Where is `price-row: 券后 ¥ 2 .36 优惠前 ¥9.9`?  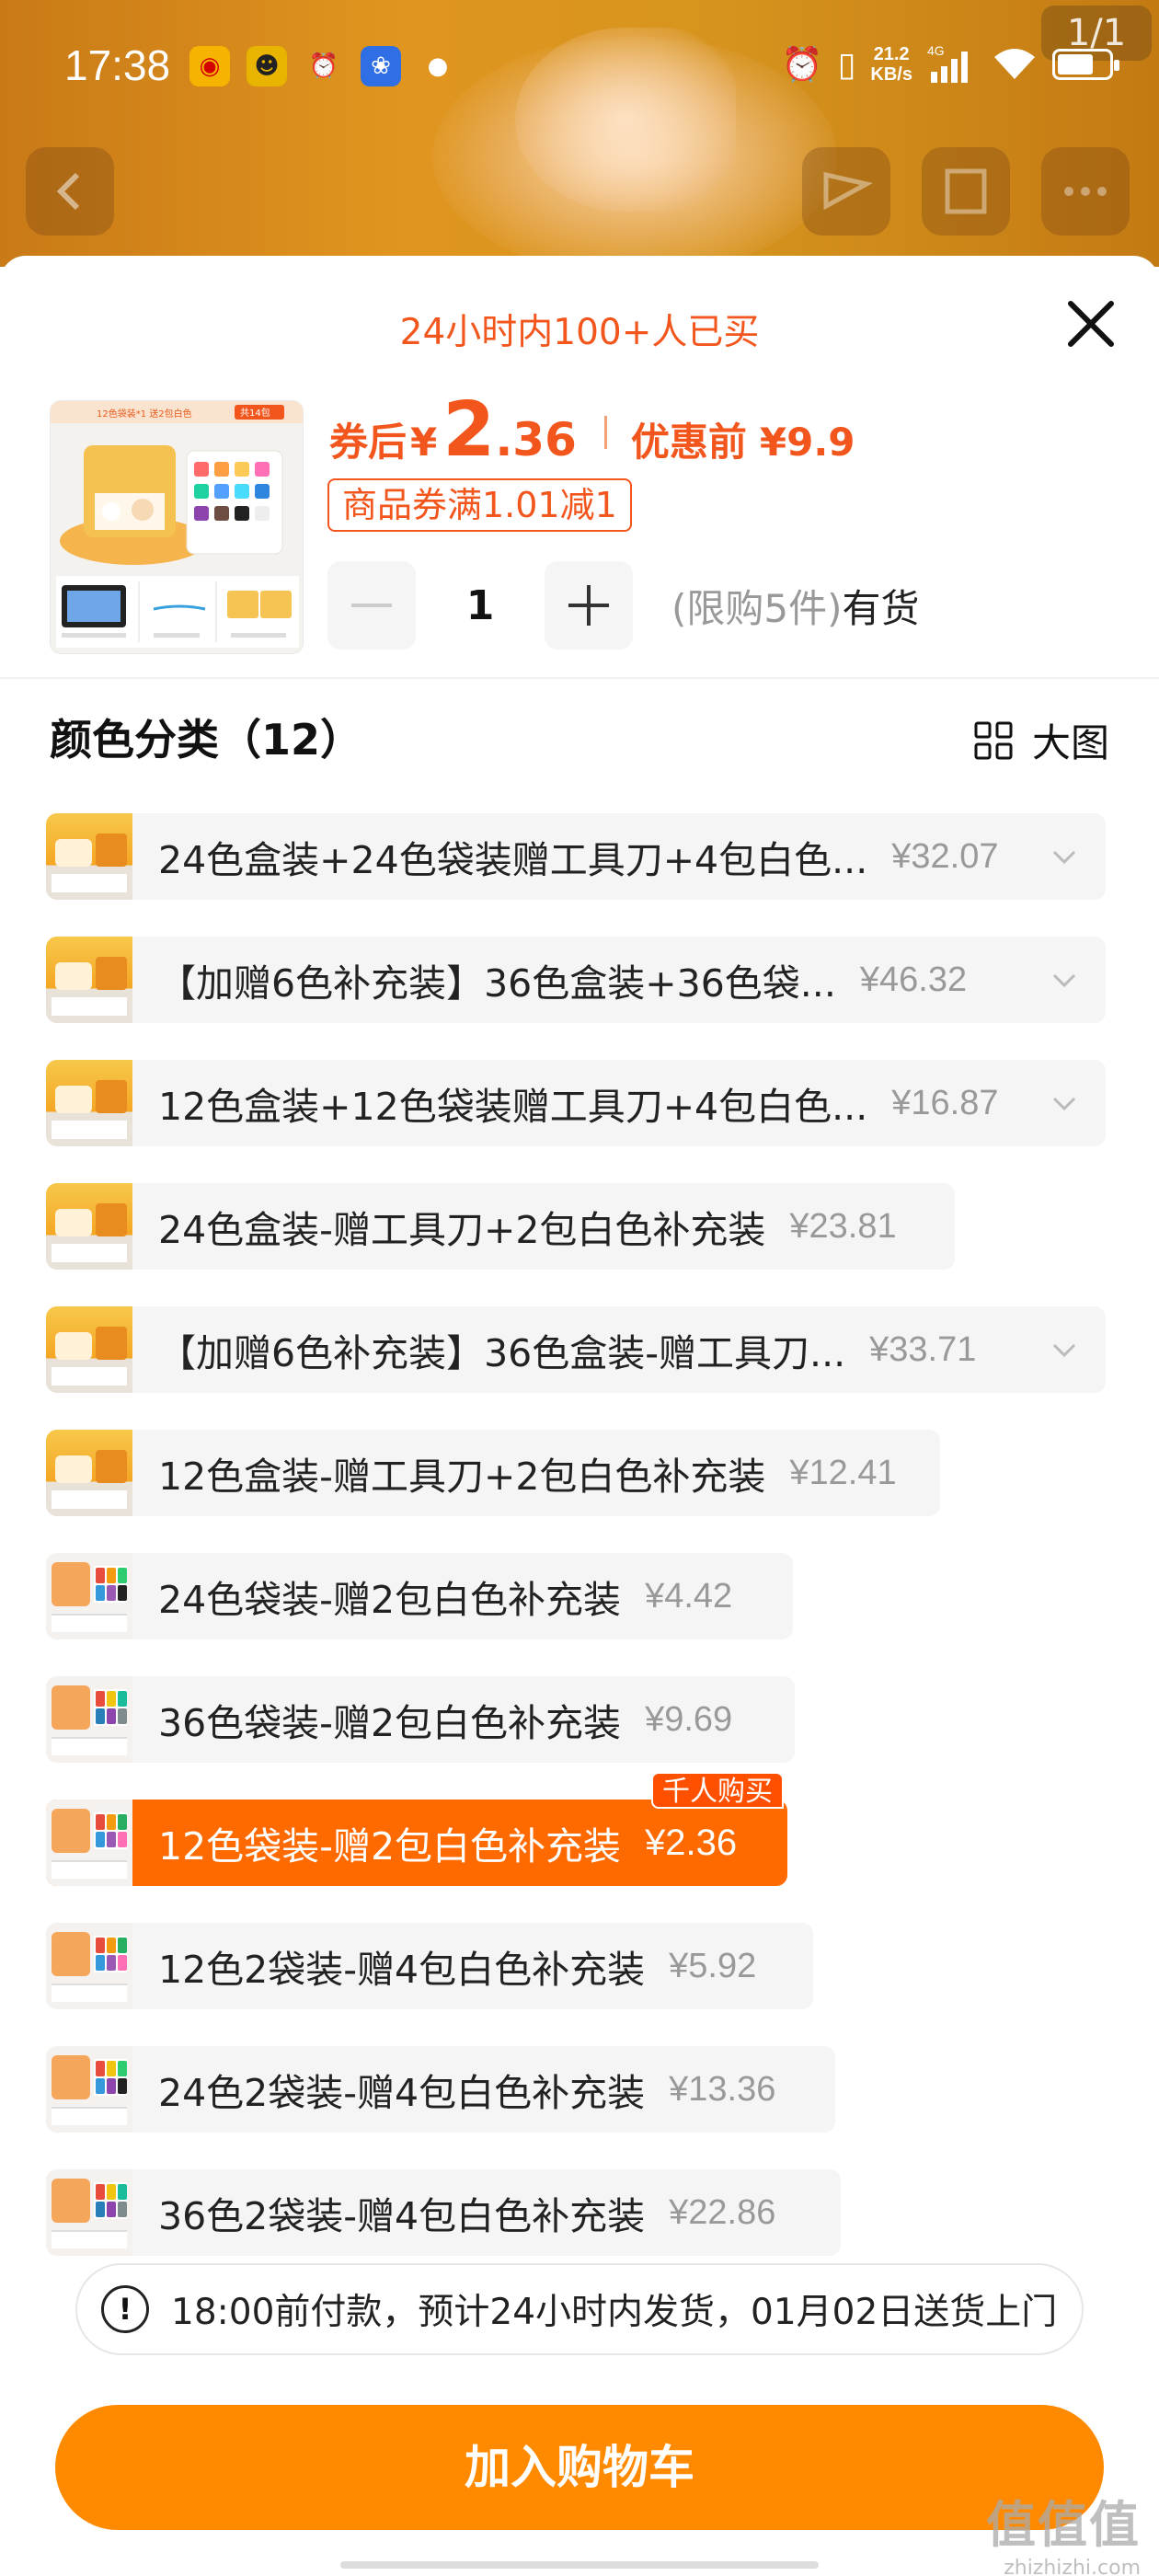 price-row: 券后 ¥ 2 .36 优惠前 ¥9.9 is located at coordinates (592, 432).